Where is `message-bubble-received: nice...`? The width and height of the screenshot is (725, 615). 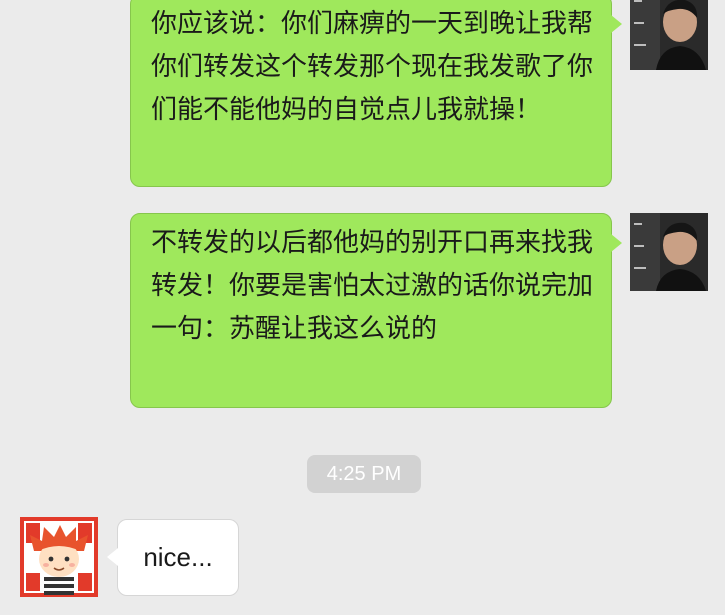
message-bubble-received: nice... is located at coordinates (173, 557).